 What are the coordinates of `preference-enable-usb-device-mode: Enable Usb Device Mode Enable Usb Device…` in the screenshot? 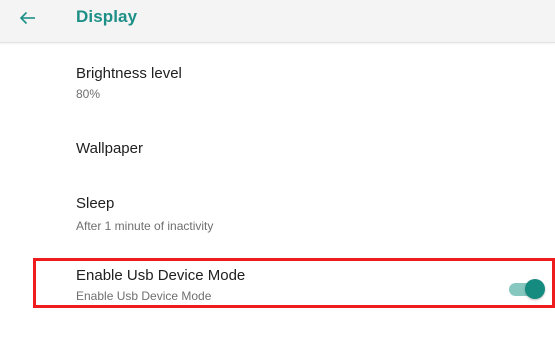 It's located at (277, 281).